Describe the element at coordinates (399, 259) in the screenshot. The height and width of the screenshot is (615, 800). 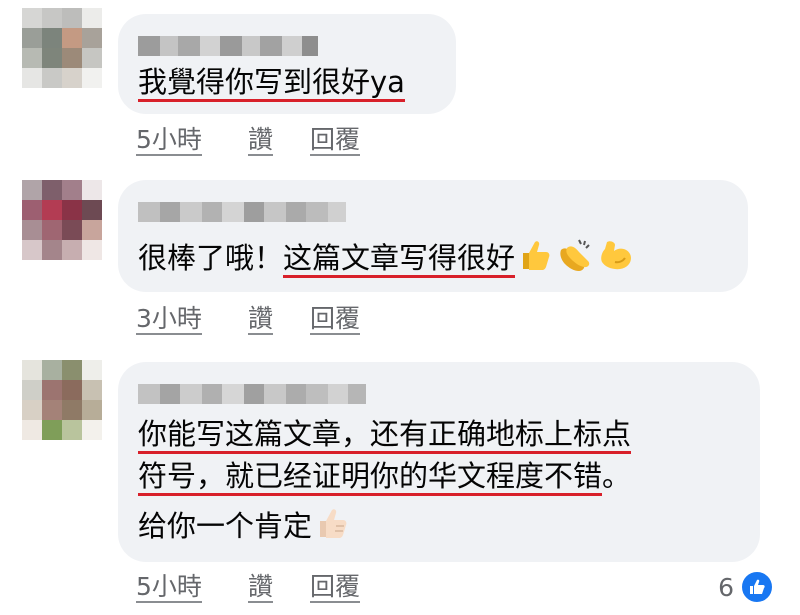
I see `comment-text-highlight: 这篇文章写得很好` at that location.